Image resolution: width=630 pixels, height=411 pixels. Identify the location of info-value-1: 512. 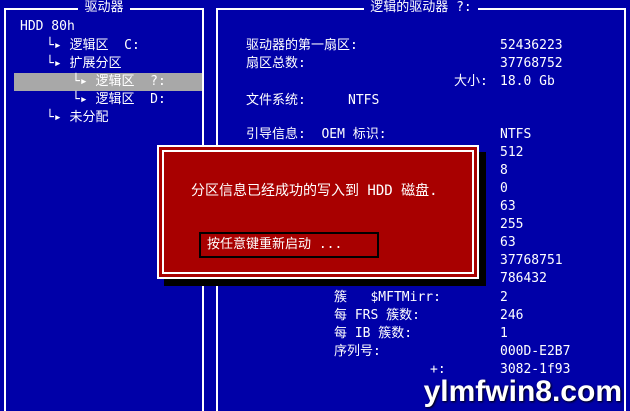
(512, 152).